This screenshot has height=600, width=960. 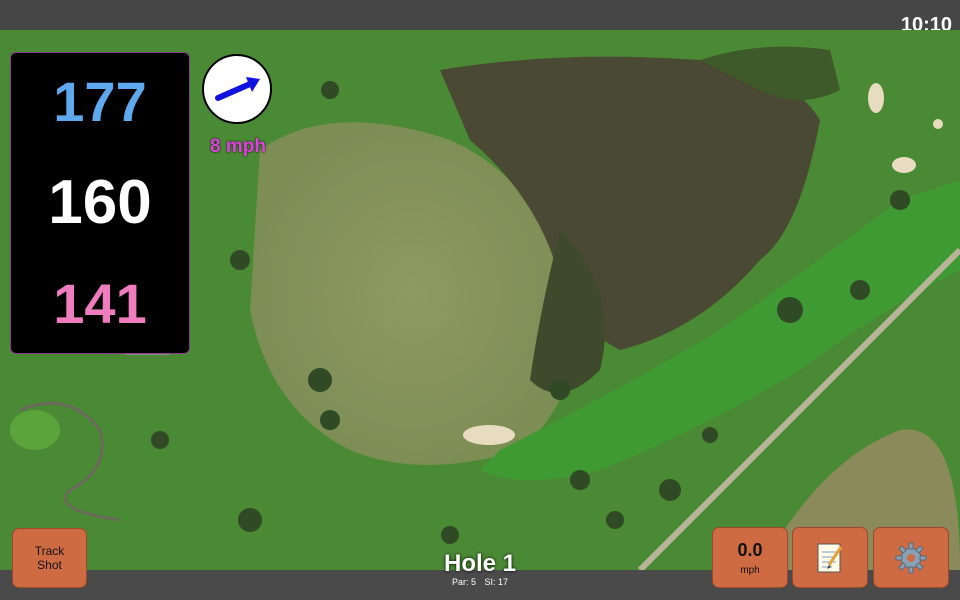 I want to click on hole-par: Par: 5, so click(x=463, y=582).